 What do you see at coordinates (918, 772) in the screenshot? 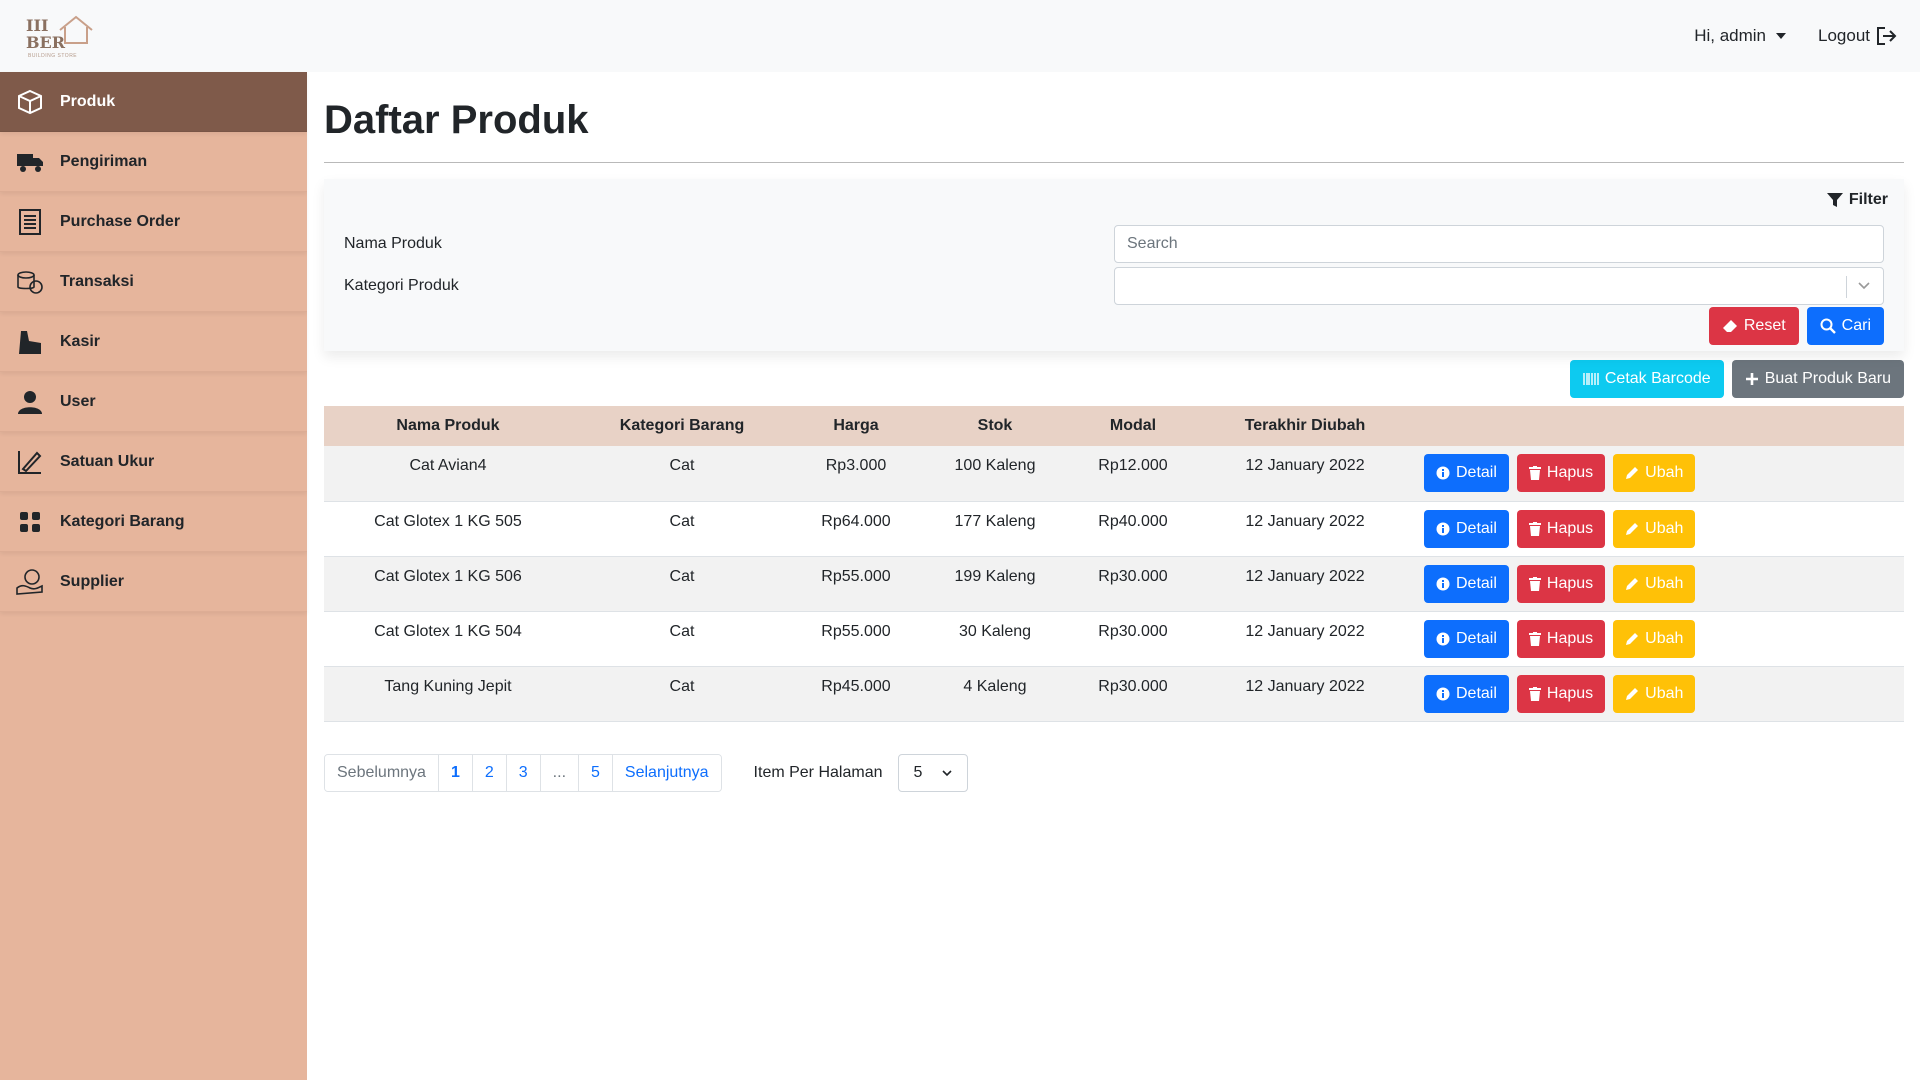
I see `per-page-value: 5` at bounding box center [918, 772].